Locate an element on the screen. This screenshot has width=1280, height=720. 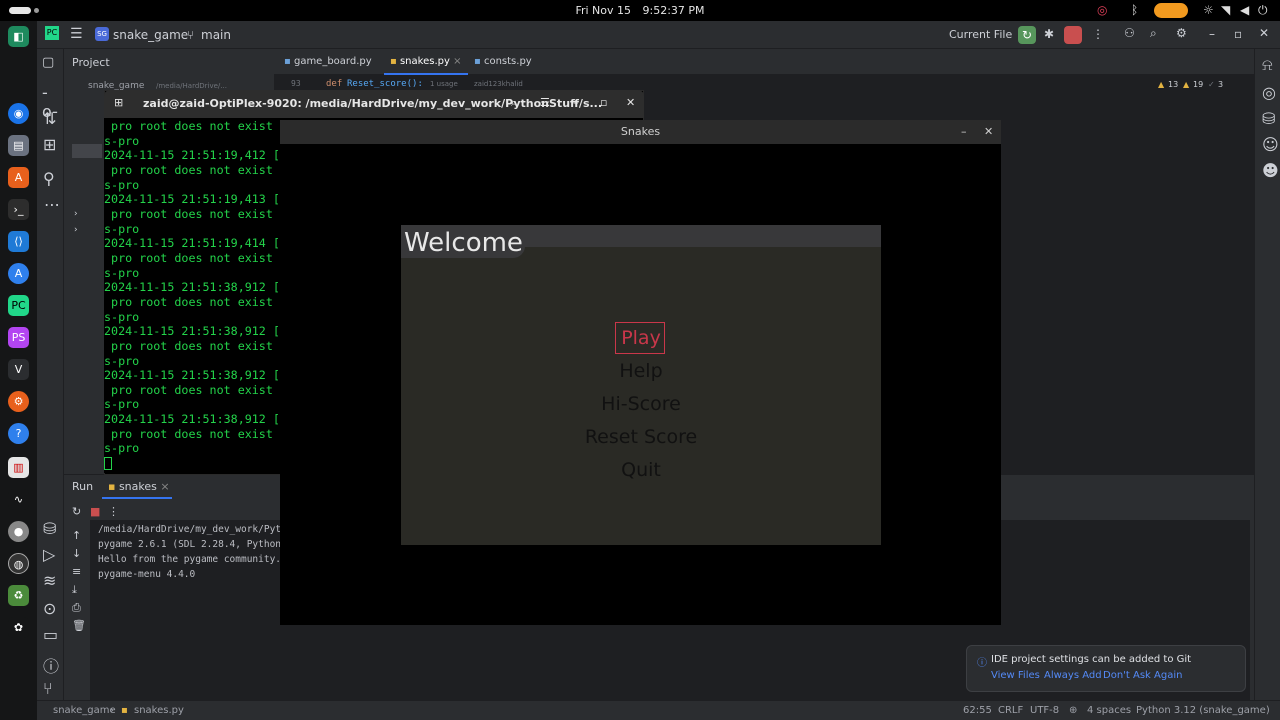
view-files-link: View Files is located at coordinates (1015, 675).